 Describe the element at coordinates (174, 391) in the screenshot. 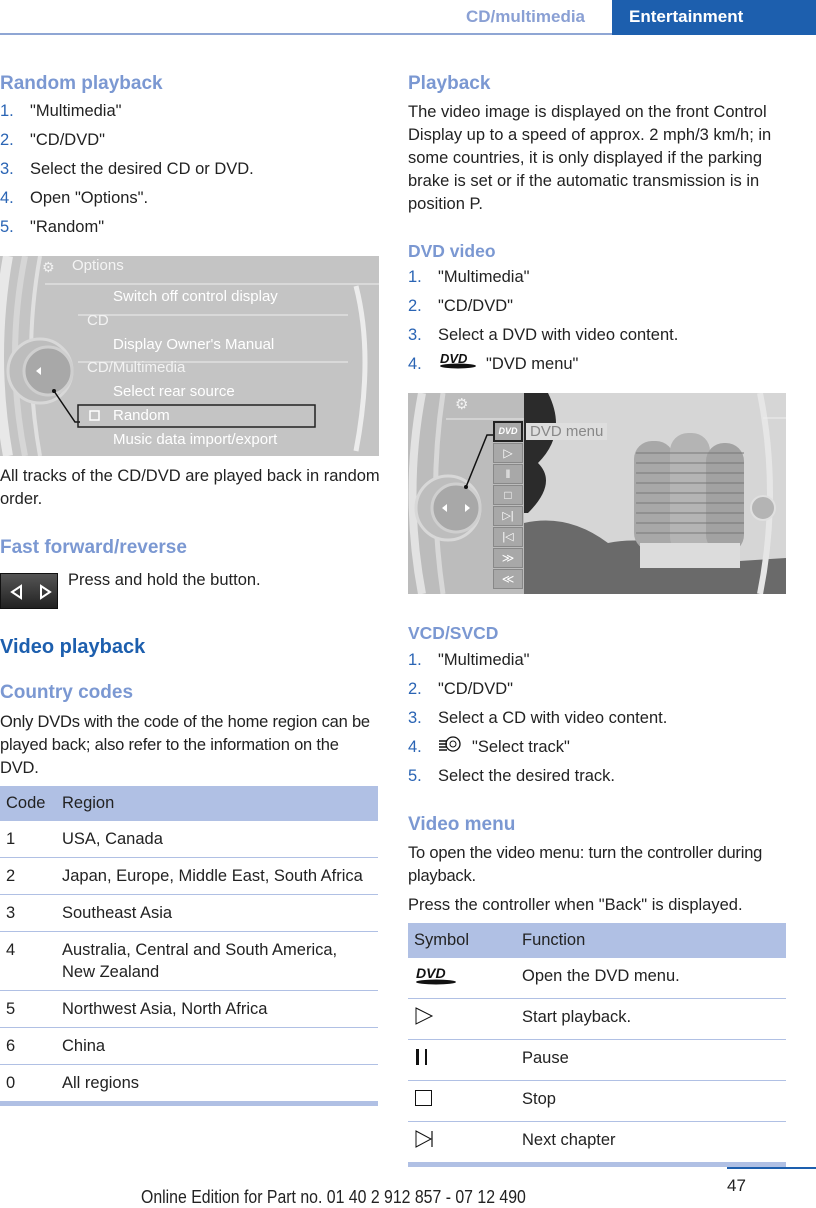

I see `menu-item: Select rear source` at that location.